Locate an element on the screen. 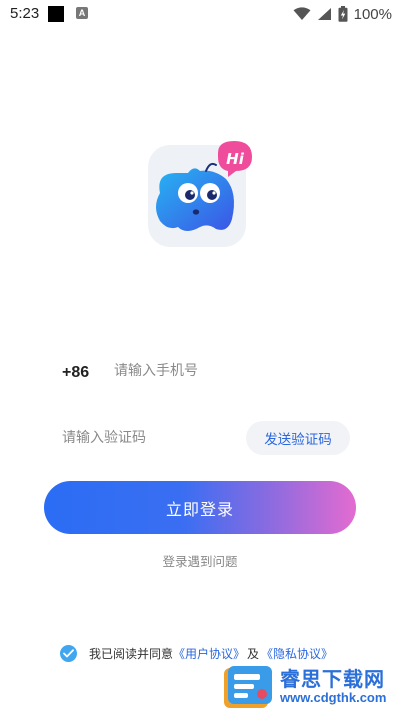 Image resolution: width=400 pixels, height=710 pixels. status-right: 100% is located at coordinates (342, 14).